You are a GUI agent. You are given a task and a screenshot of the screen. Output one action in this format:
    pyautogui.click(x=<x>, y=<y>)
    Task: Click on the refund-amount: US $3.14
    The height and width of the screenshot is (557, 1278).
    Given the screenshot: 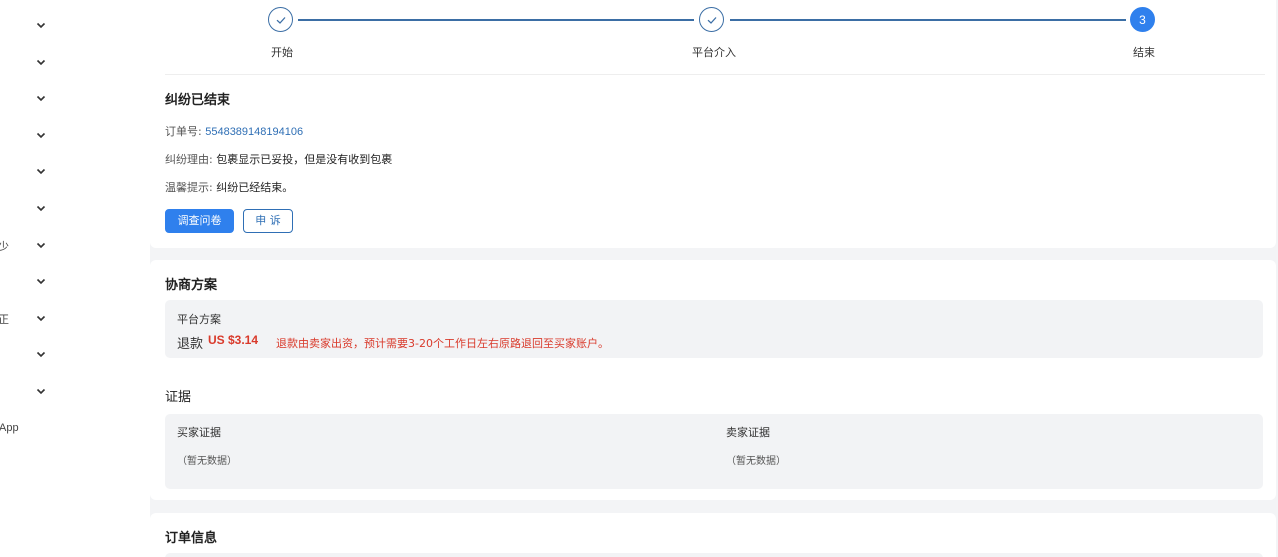 What is the action you would take?
    pyautogui.click(x=233, y=340)
    